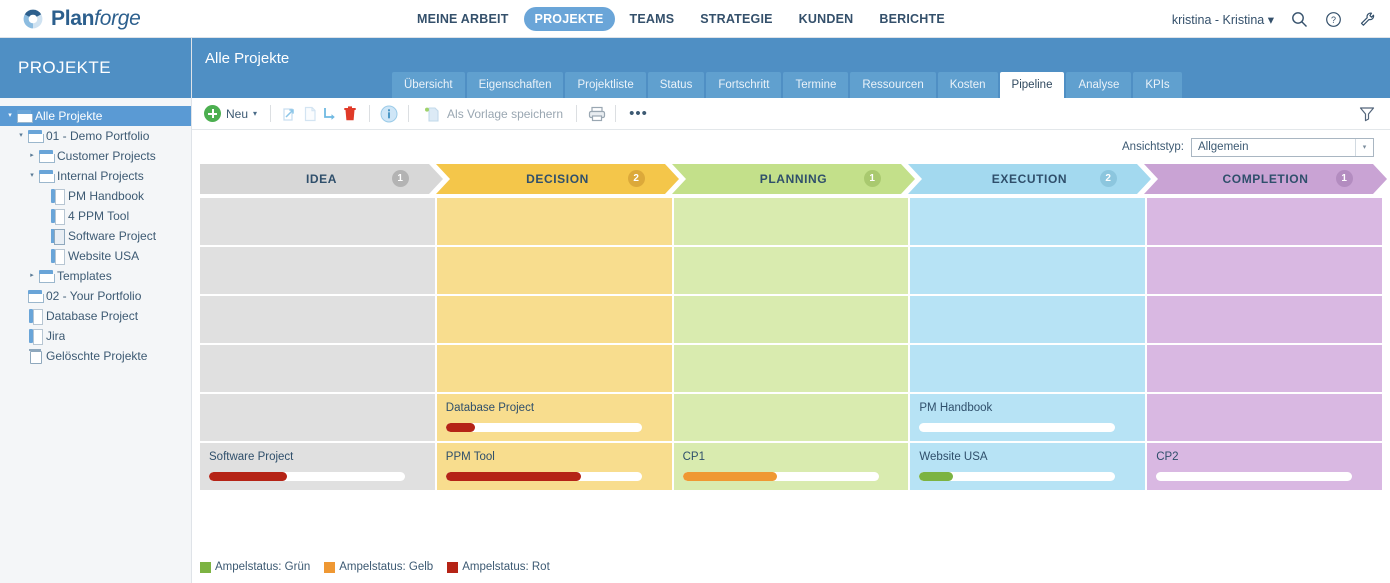 This screenshot has width=1390, height=583. I want to click on pipeline-card-title: PM Handbook, so click(955, 408).